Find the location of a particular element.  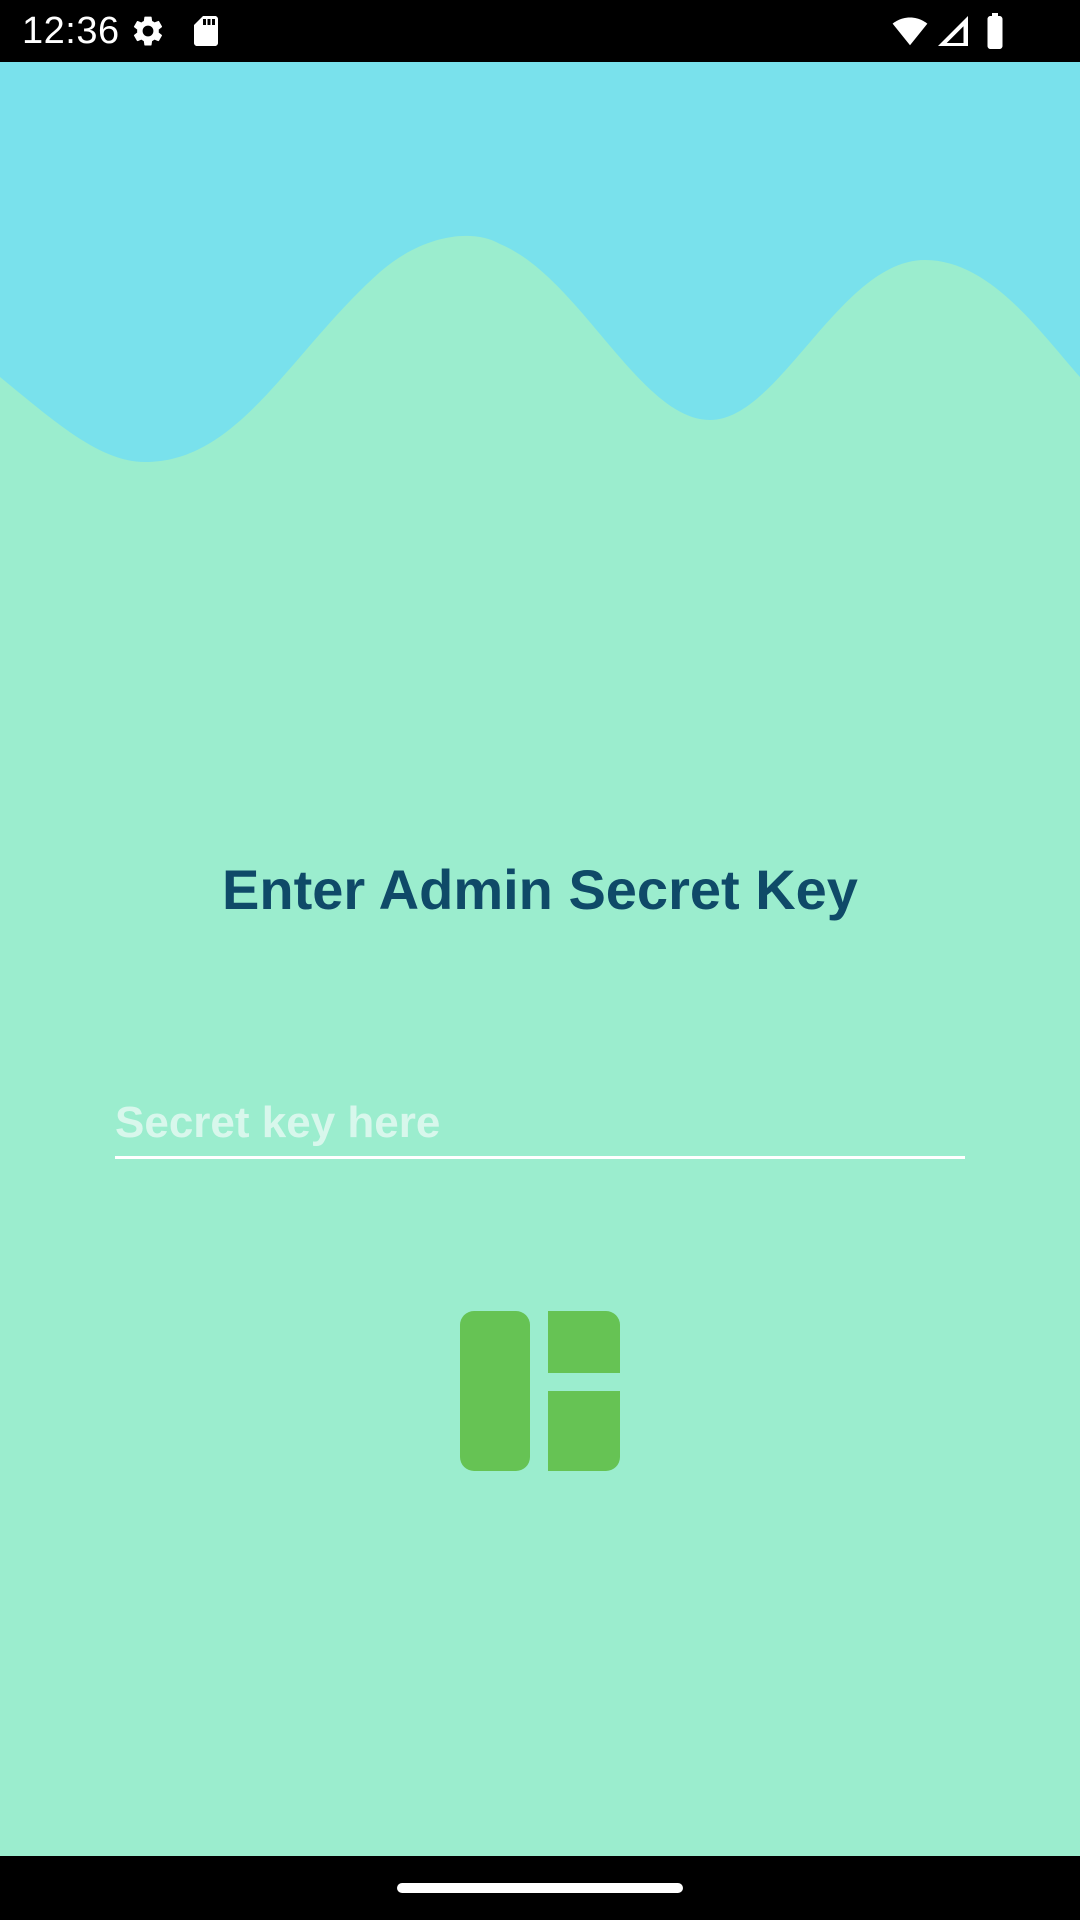

status-bar: 12:36 is located at coordinates (540, 31).